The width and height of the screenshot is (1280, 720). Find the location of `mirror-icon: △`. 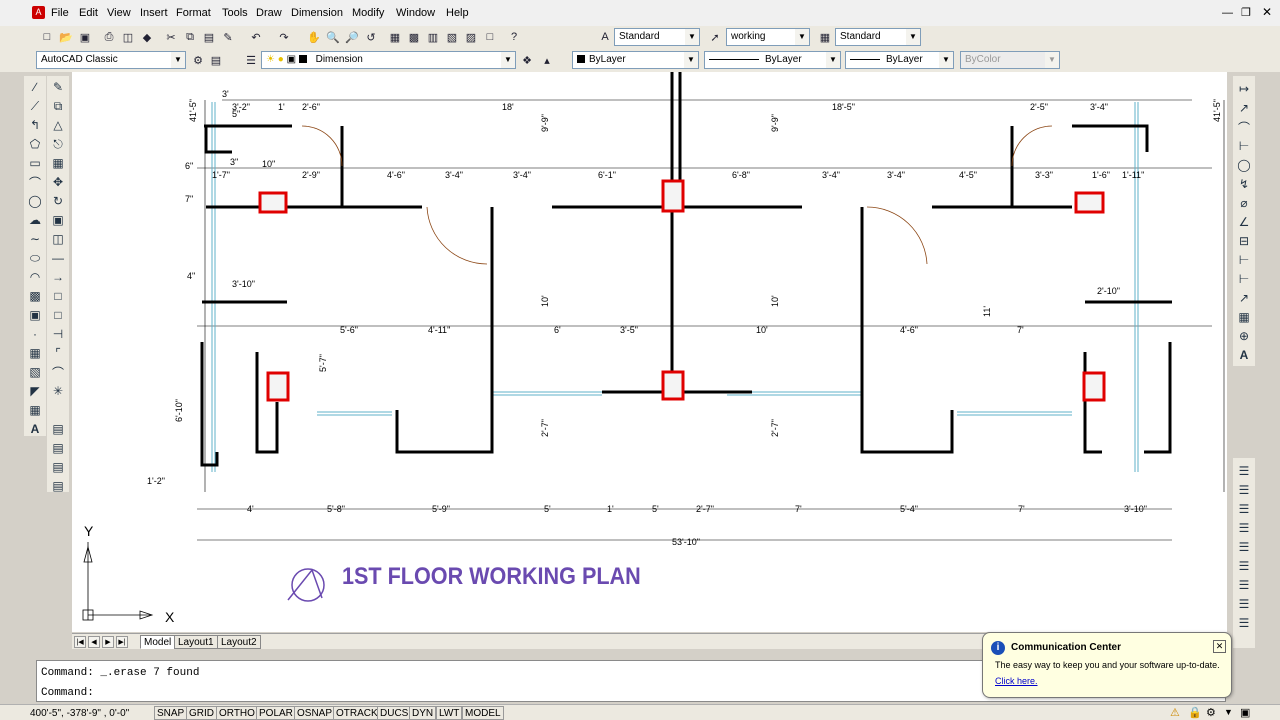

mirror-icon: △ is located at coordinates (58, 125).